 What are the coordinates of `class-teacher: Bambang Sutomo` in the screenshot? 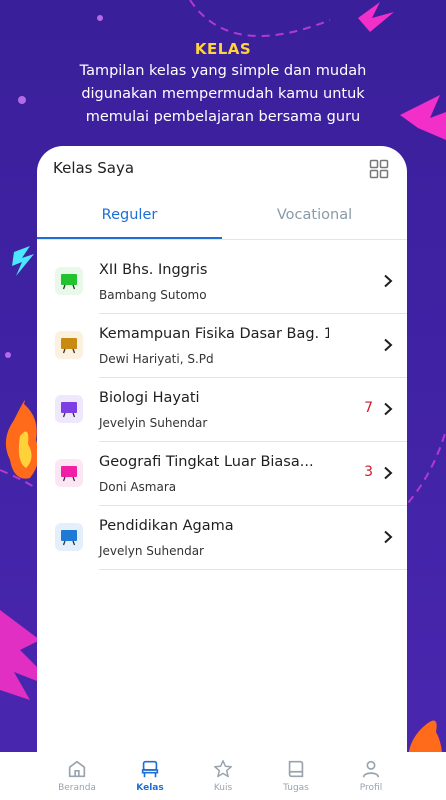 It's located at (153, 295).